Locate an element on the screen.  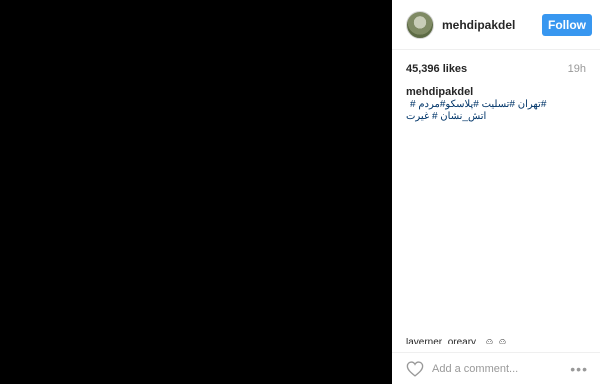
post-header: mehdipakdel Follow is located at coordinates (496, 25).